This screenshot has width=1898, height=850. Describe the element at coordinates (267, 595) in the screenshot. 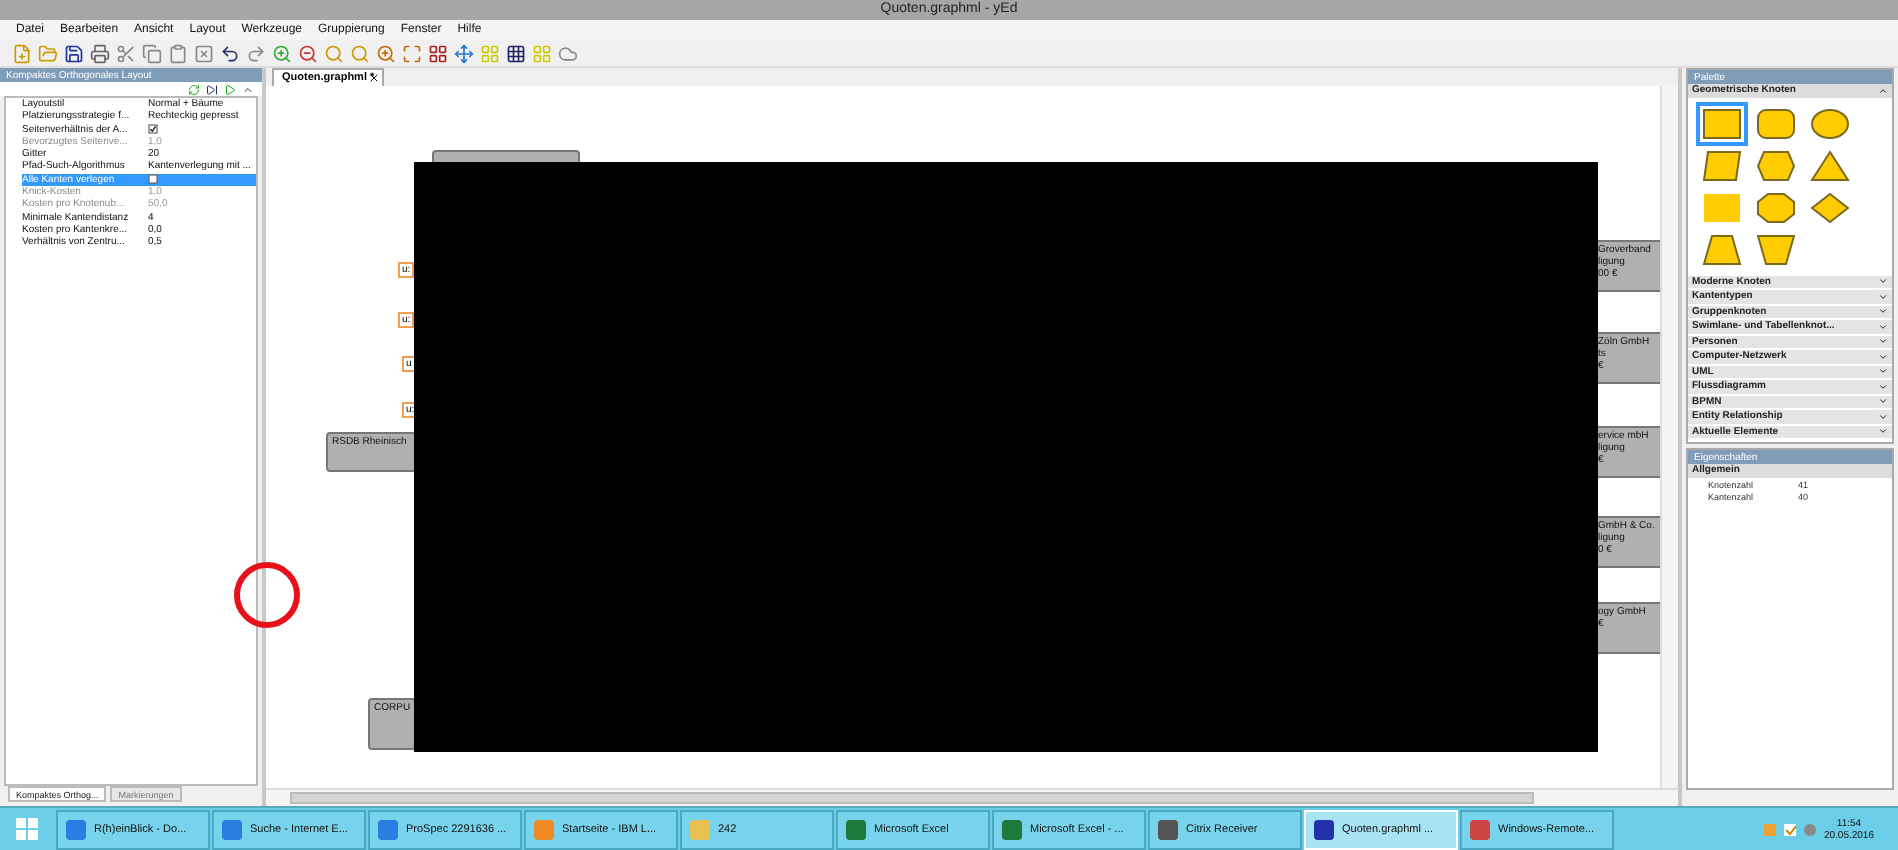

I see `highlight-circle` at that location.